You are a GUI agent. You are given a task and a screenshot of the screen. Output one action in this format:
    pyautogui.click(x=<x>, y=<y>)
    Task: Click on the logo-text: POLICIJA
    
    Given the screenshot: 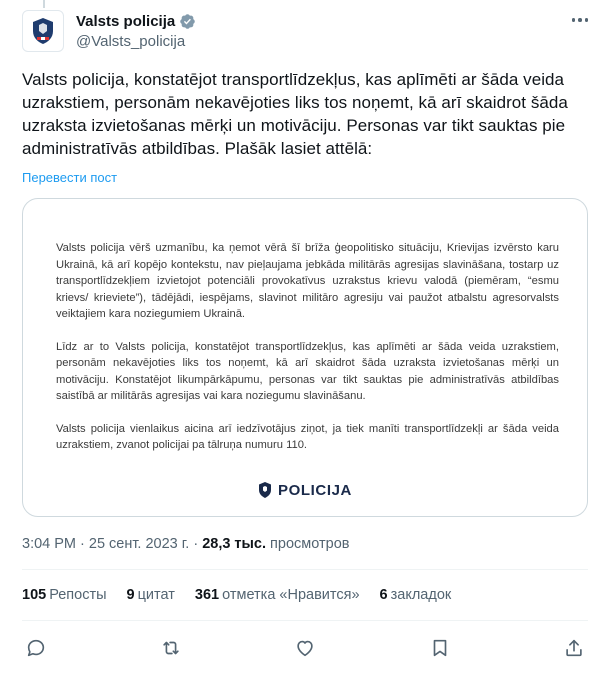 What is the action you would take?
    pyautogui.click(x=315, y=490)
    